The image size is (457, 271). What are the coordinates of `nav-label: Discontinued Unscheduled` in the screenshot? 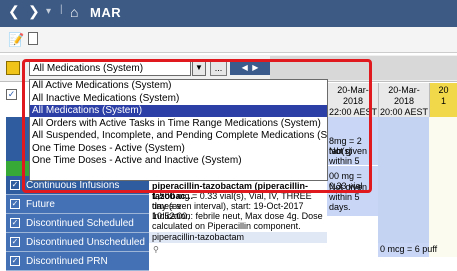 It's located at (85, 242).